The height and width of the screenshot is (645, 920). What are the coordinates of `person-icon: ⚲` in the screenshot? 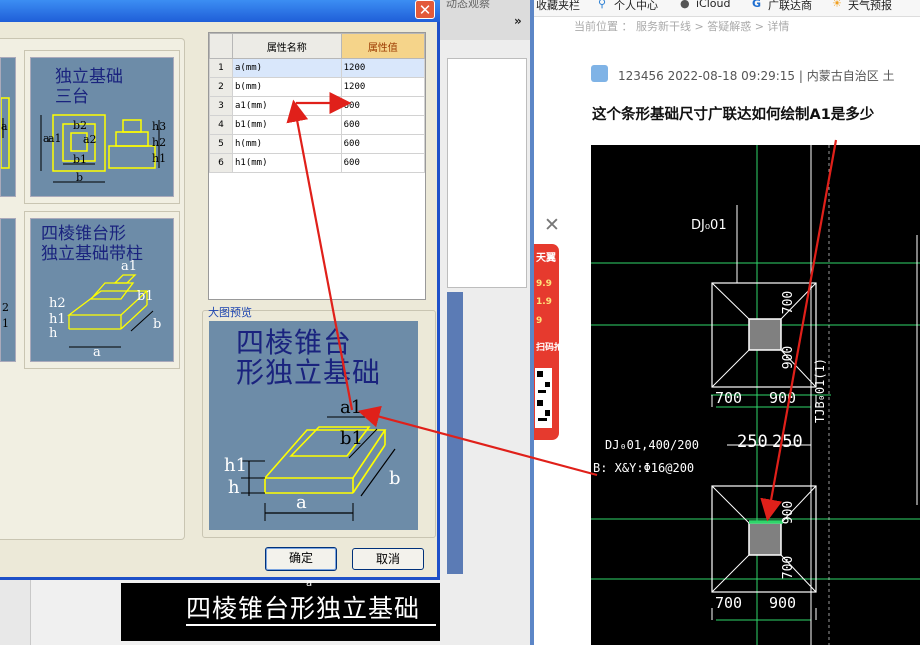 It's located at (602, 5).